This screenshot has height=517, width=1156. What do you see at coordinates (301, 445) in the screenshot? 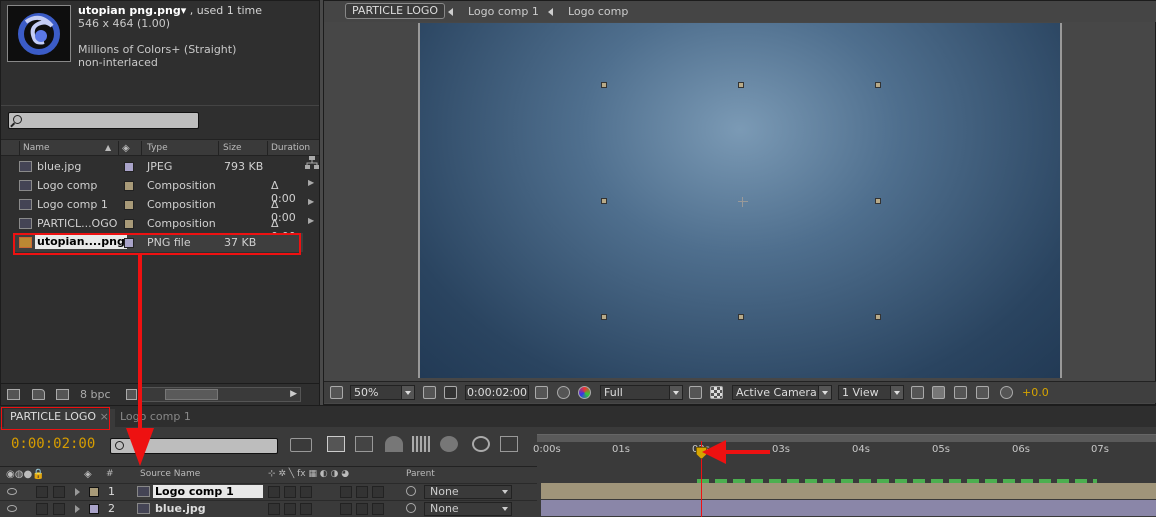
I see `composition-mini-flowchart-icon` at bounding box center [301, 445].